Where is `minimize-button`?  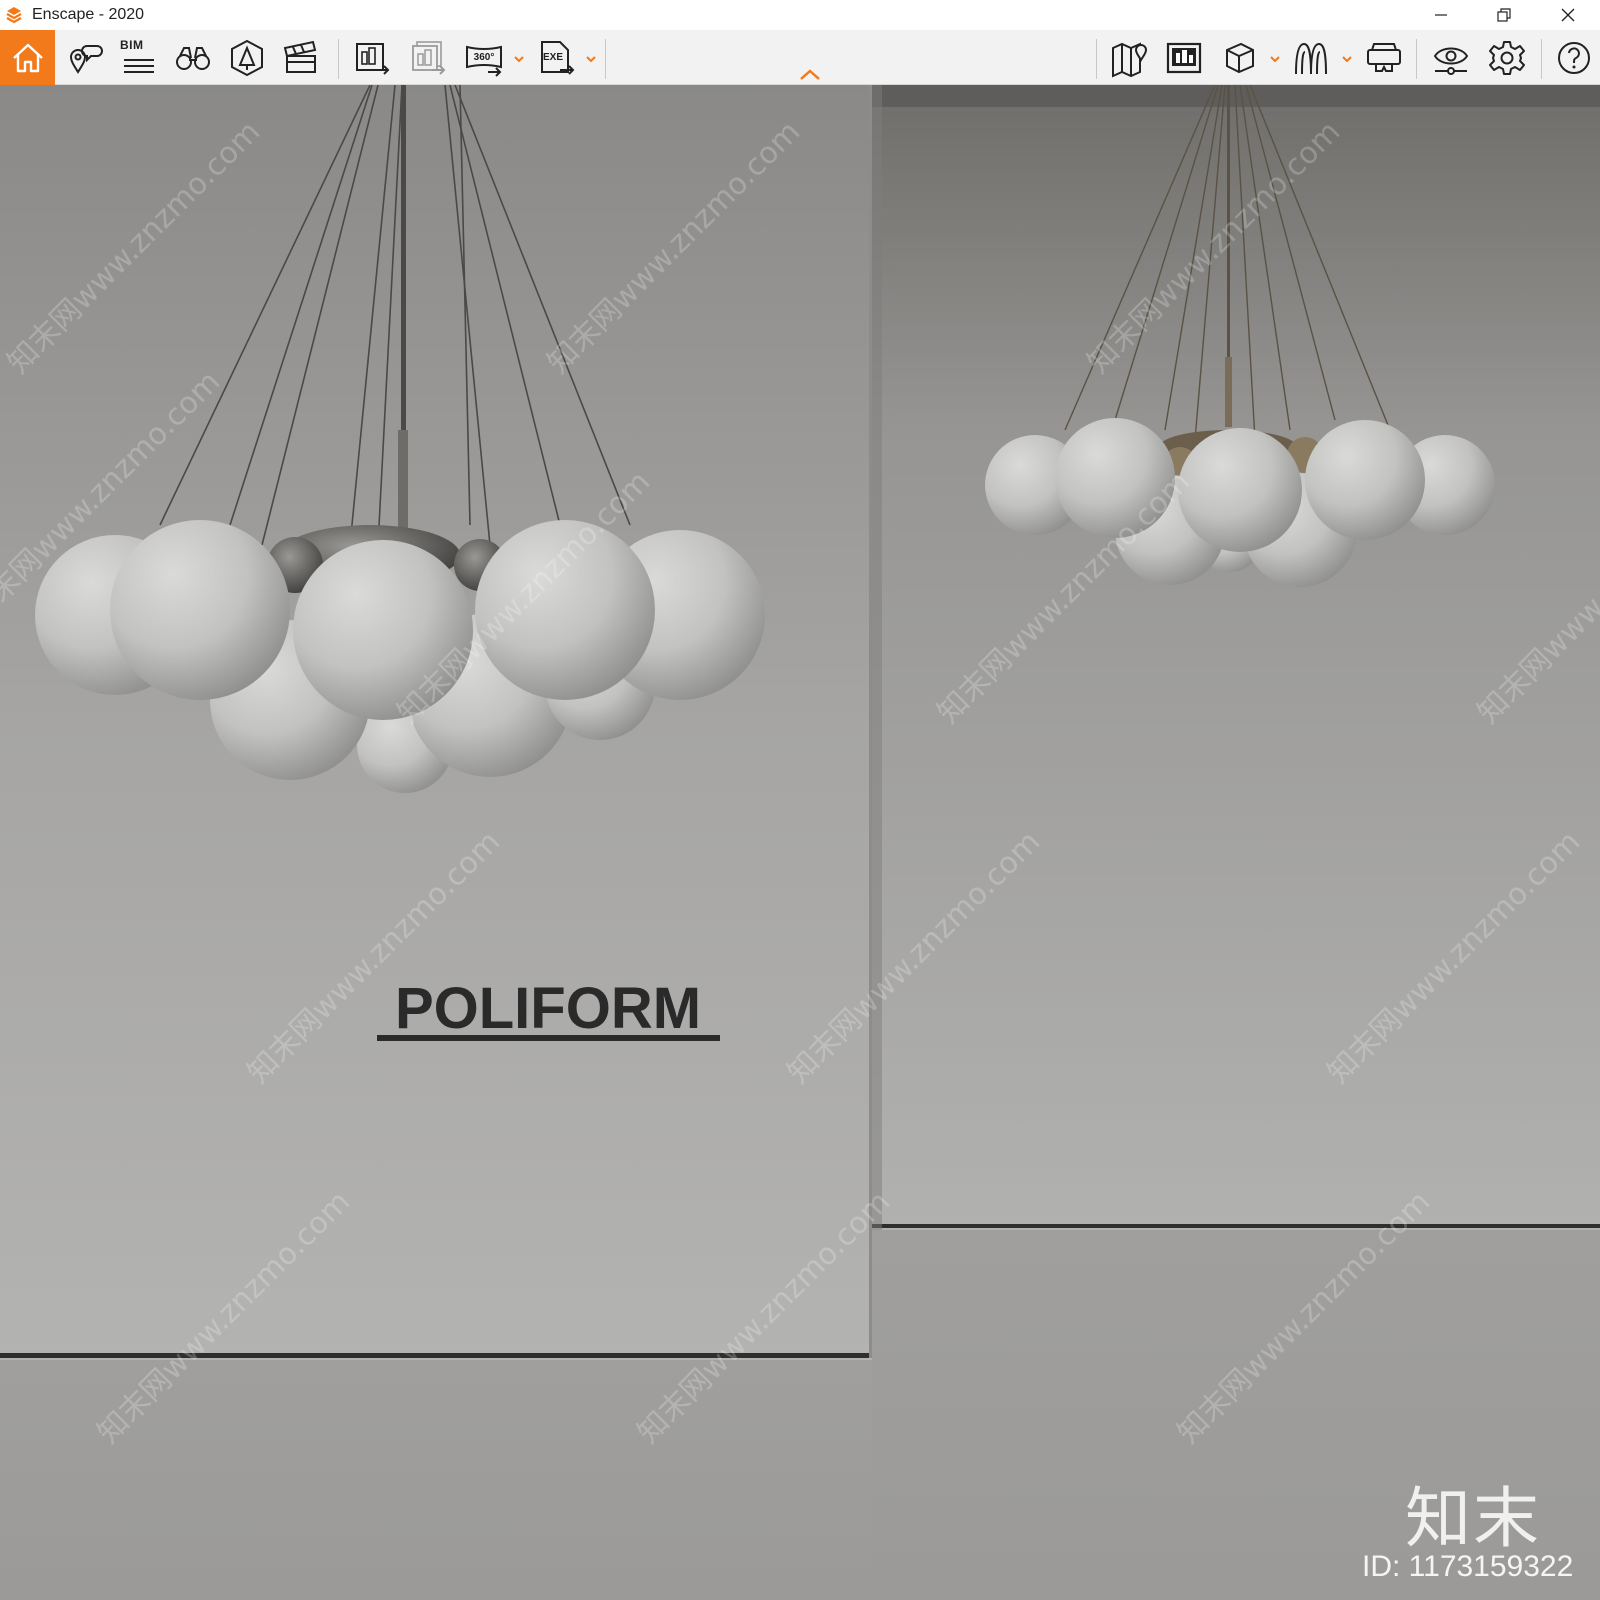 minimize-button is located at coordinates (1441, 15).